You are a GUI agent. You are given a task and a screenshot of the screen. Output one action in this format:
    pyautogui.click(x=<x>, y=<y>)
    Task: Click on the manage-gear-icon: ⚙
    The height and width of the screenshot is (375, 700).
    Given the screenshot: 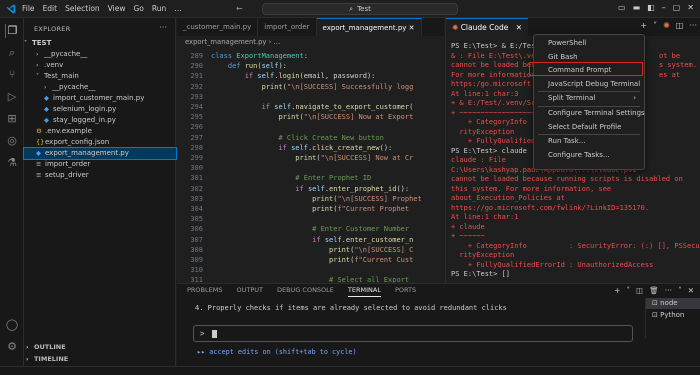 What is the action you would take?
    pyautogui.click(x=12, y=347)
    